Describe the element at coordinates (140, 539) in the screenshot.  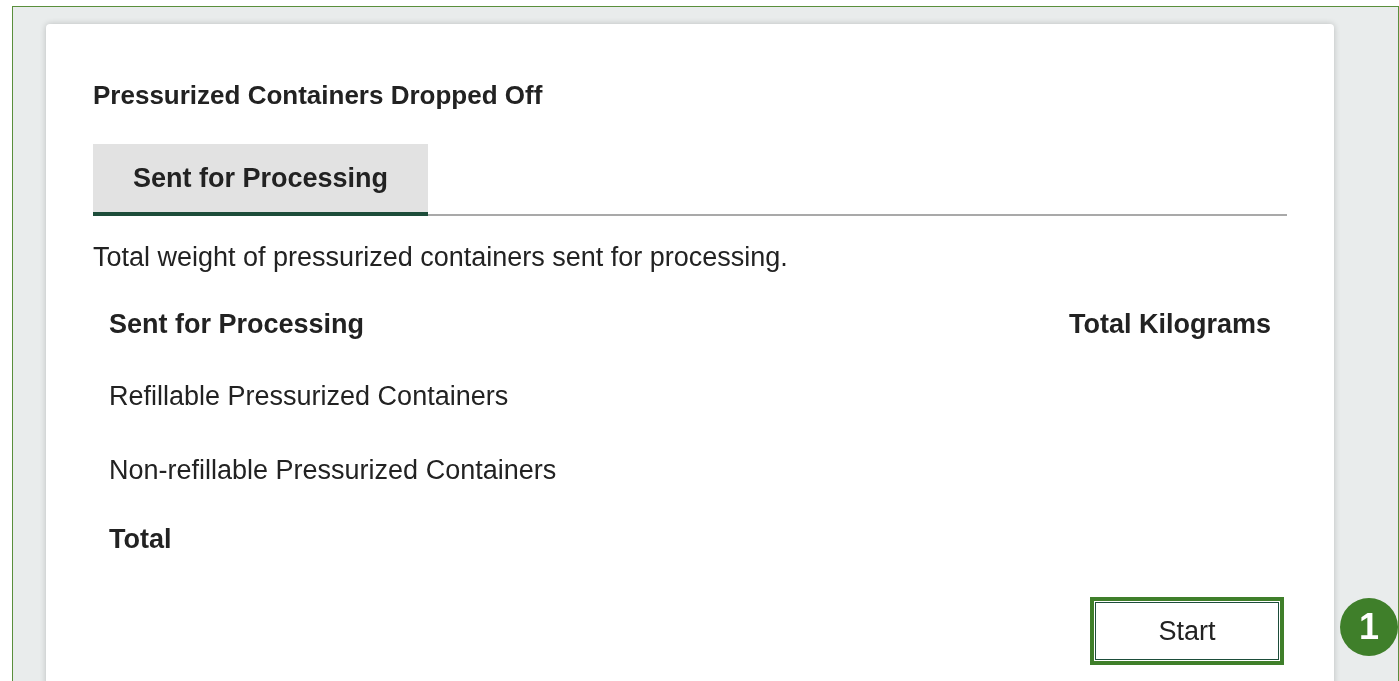
I see `row-label: Total` at that location.